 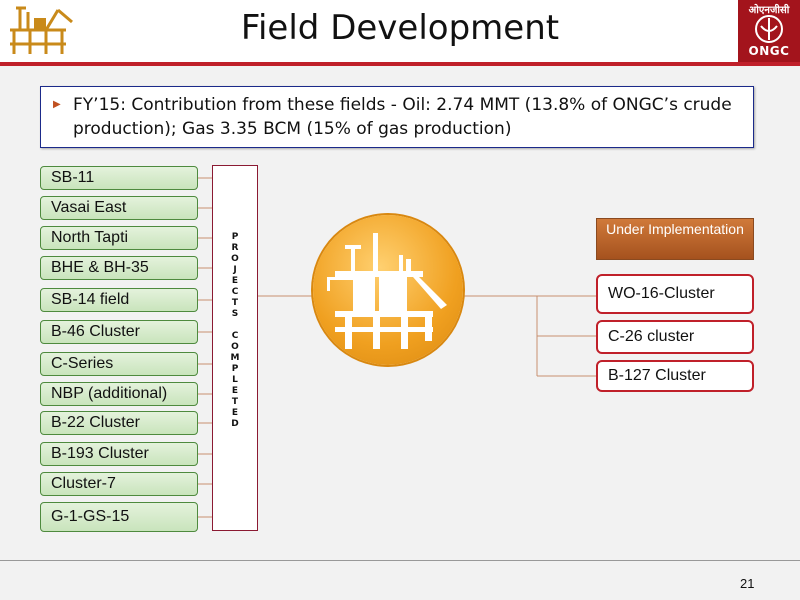 I want to click on completed-field-bhe-bh-35: BHE & BH-35, so click(x=119, y=268).